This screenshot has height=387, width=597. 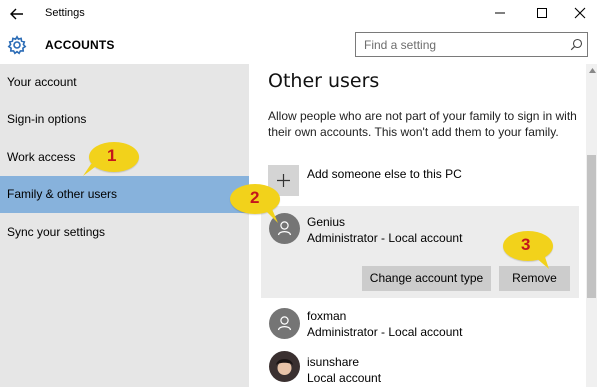 I want to click on add-user-label: Add someone else to this PC, so click(x=384, y=174).